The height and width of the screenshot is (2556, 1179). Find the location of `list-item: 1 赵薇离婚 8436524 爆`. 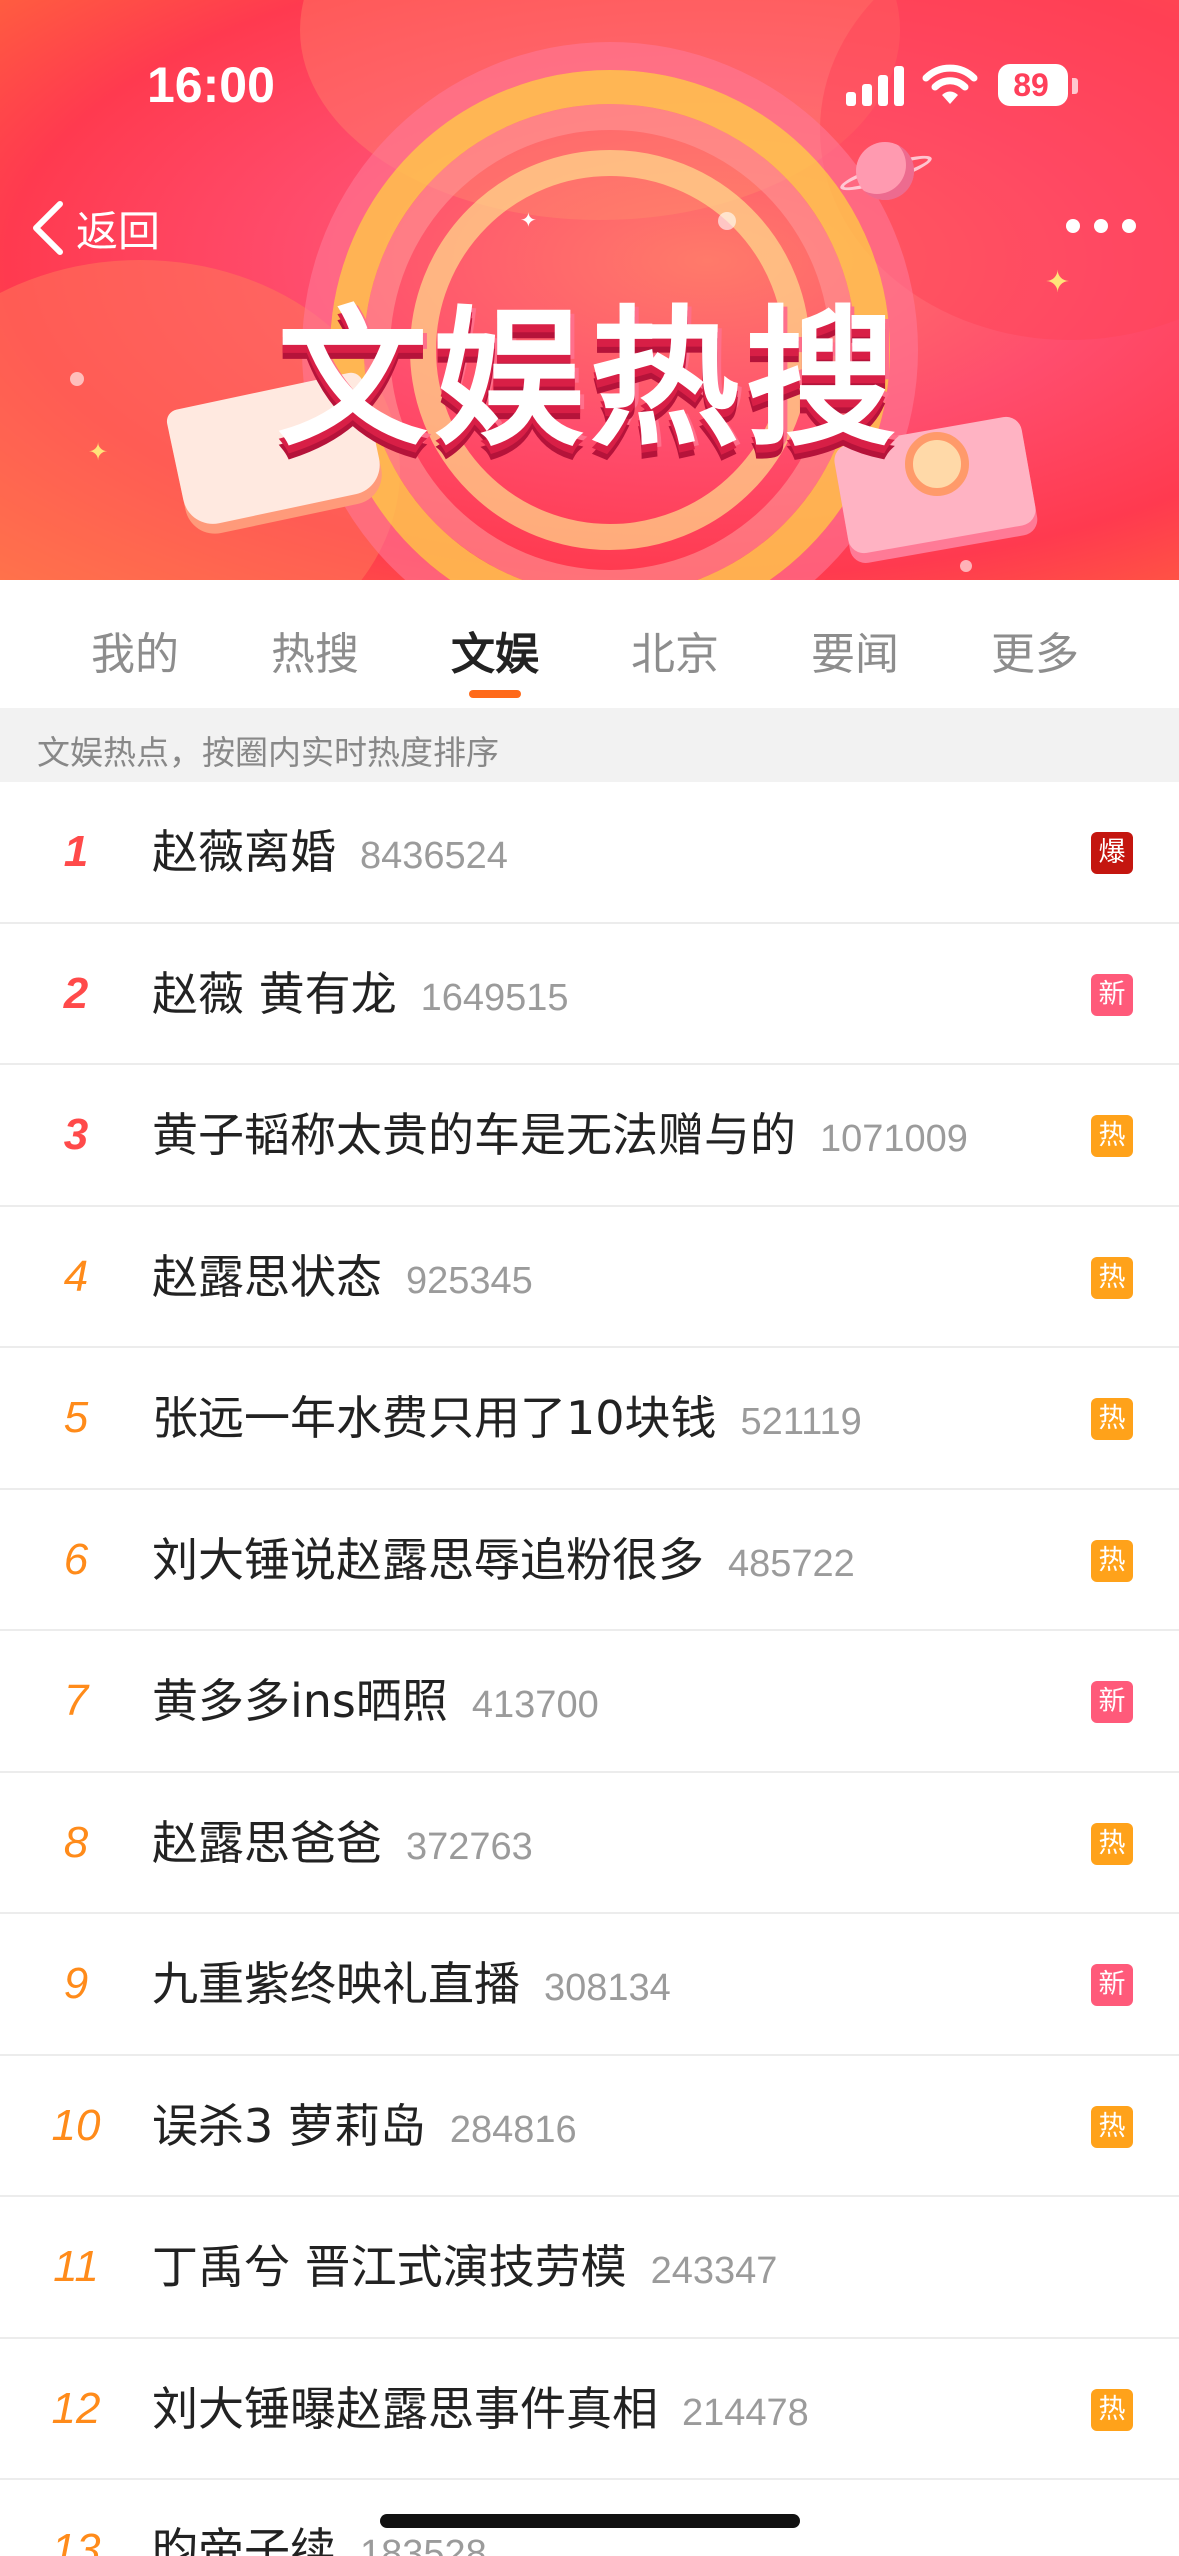

list-item: 1 赵薇离婚 8436524 爆 is located at coordinates (589, 853).